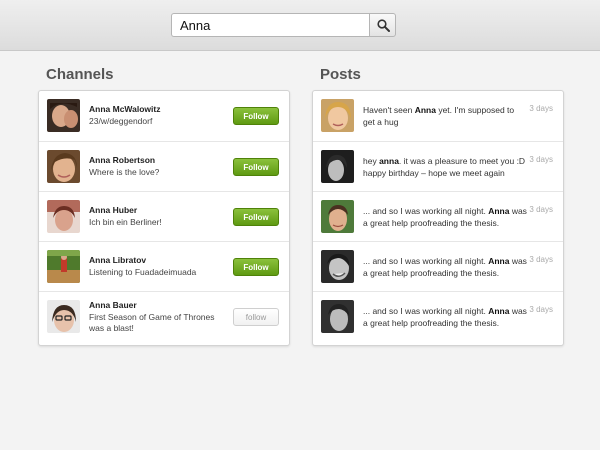 This screenshot has width=600, height=450. What do you see at coordinates (121, 121) in the screenshot?
I see `channel-subtitle: 23/w/deggendorf` at bounding box center [121, 121].